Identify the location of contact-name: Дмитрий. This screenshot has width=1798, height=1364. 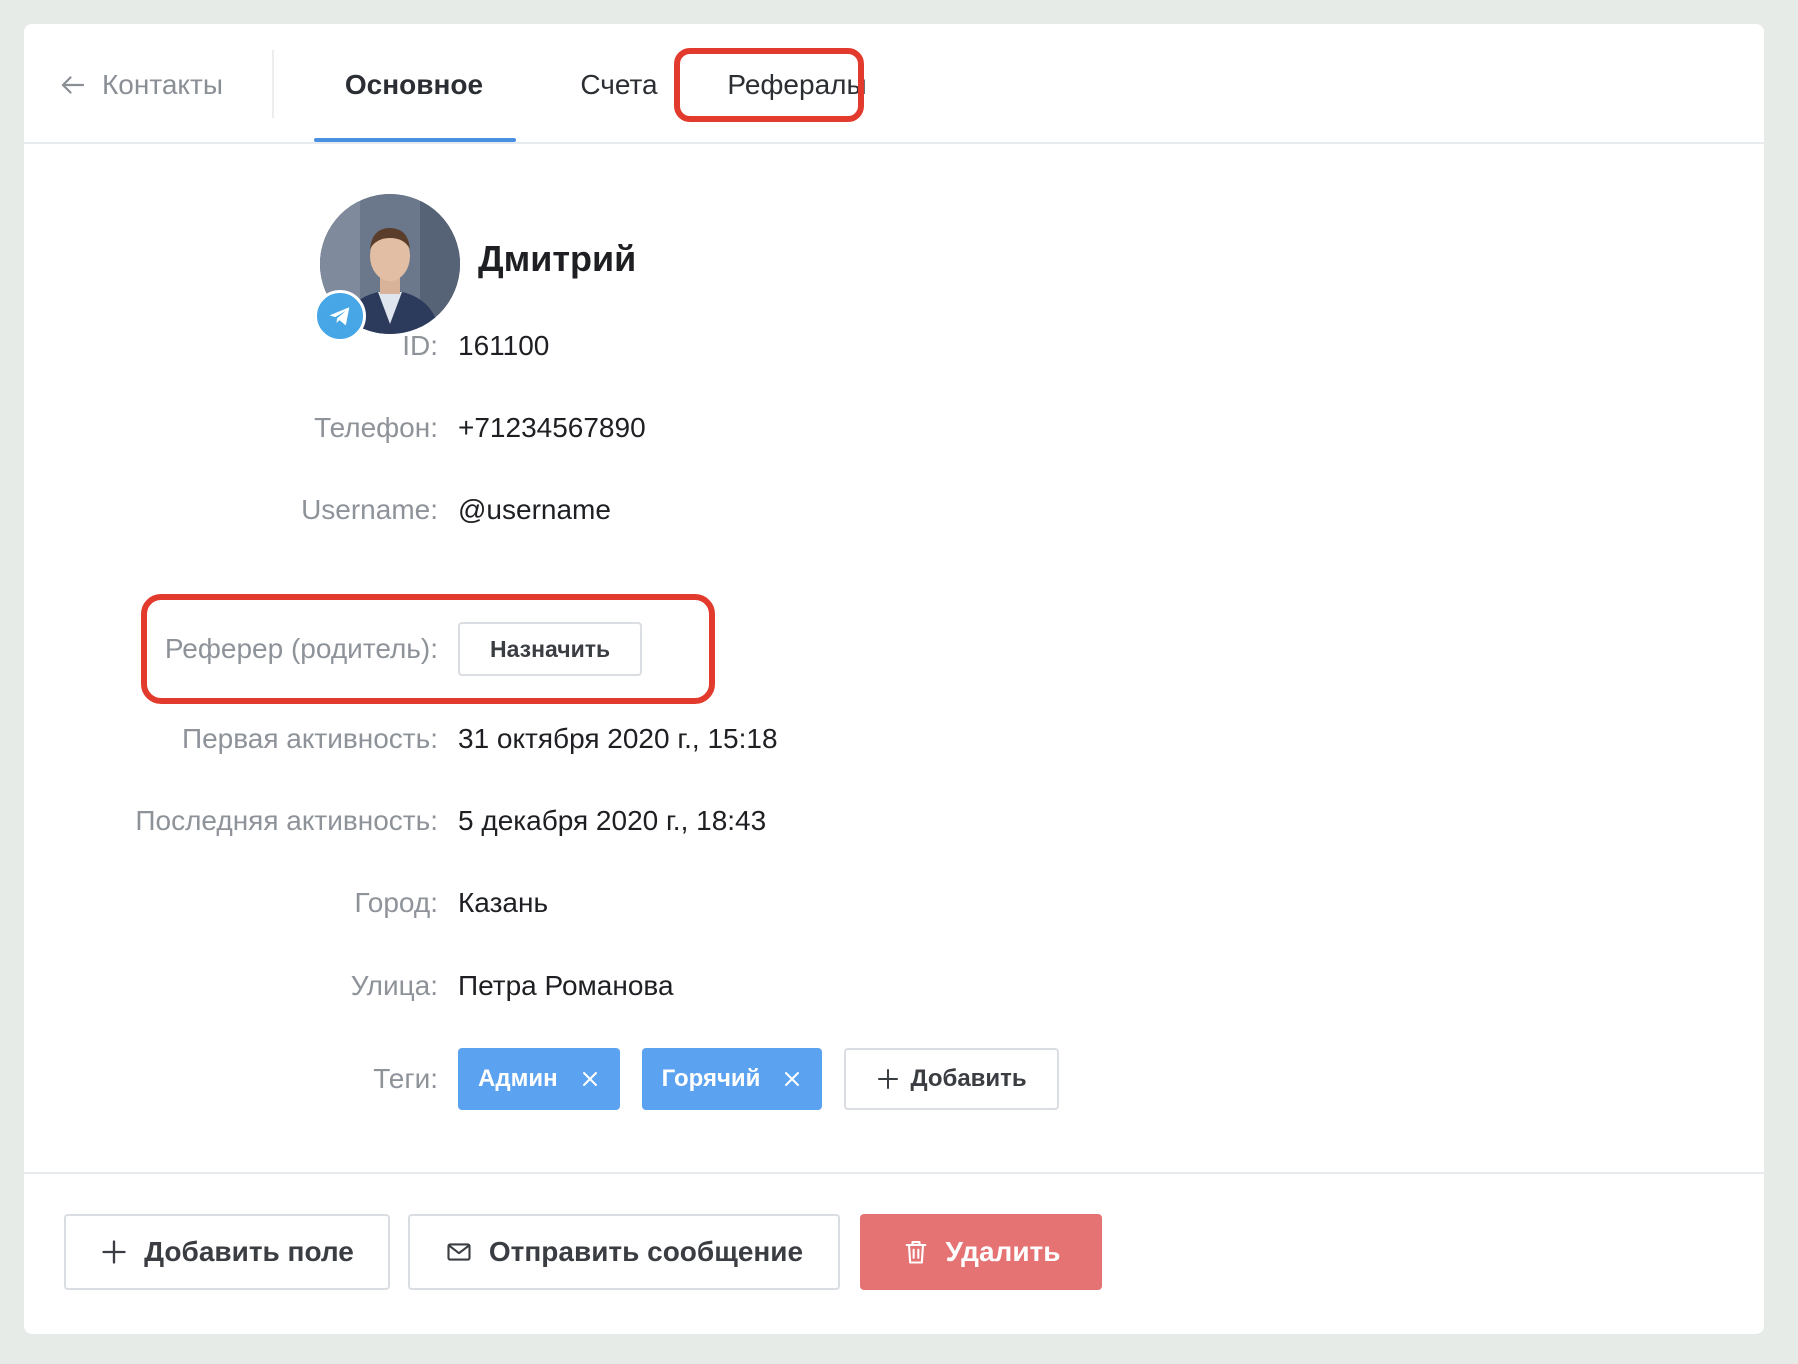
(557, 258).